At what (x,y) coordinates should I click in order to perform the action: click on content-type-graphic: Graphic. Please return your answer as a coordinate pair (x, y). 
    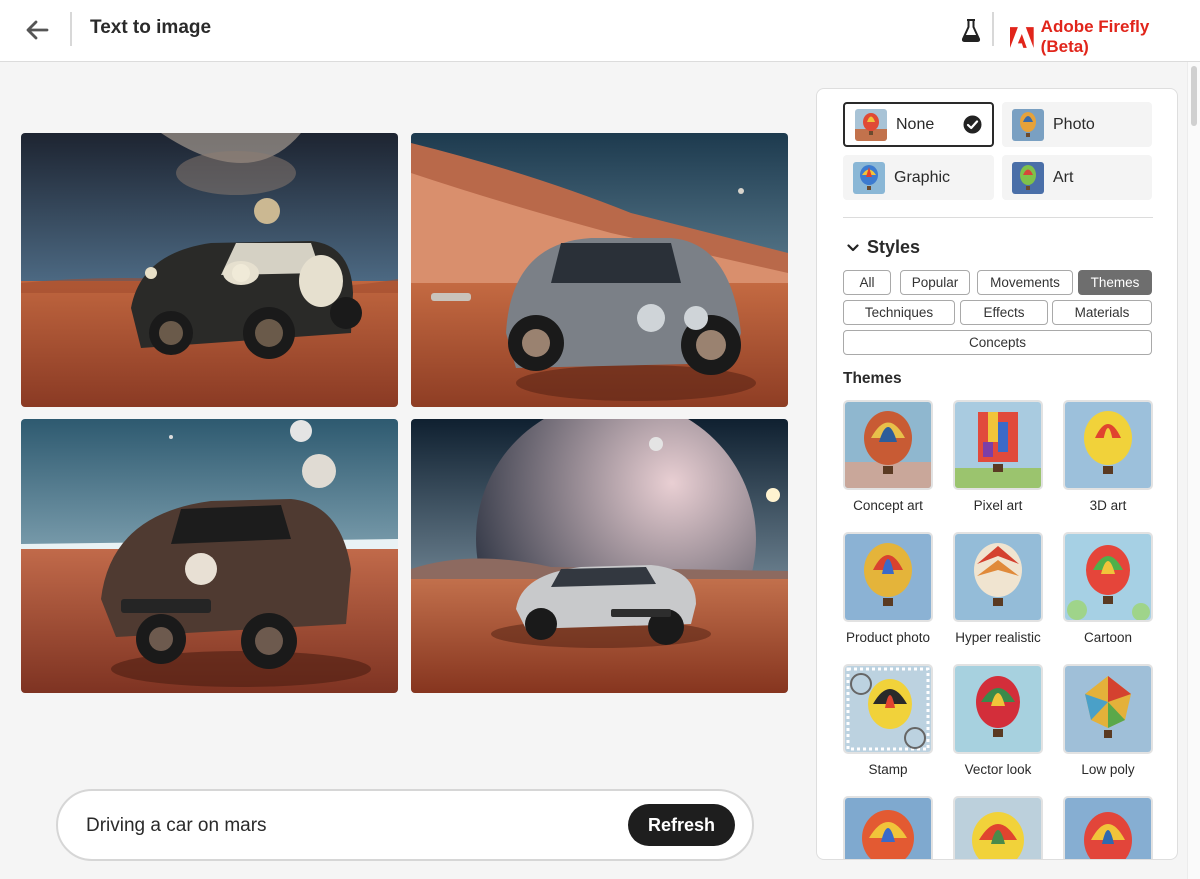
    Looking at the image, I should click on (918, 177).